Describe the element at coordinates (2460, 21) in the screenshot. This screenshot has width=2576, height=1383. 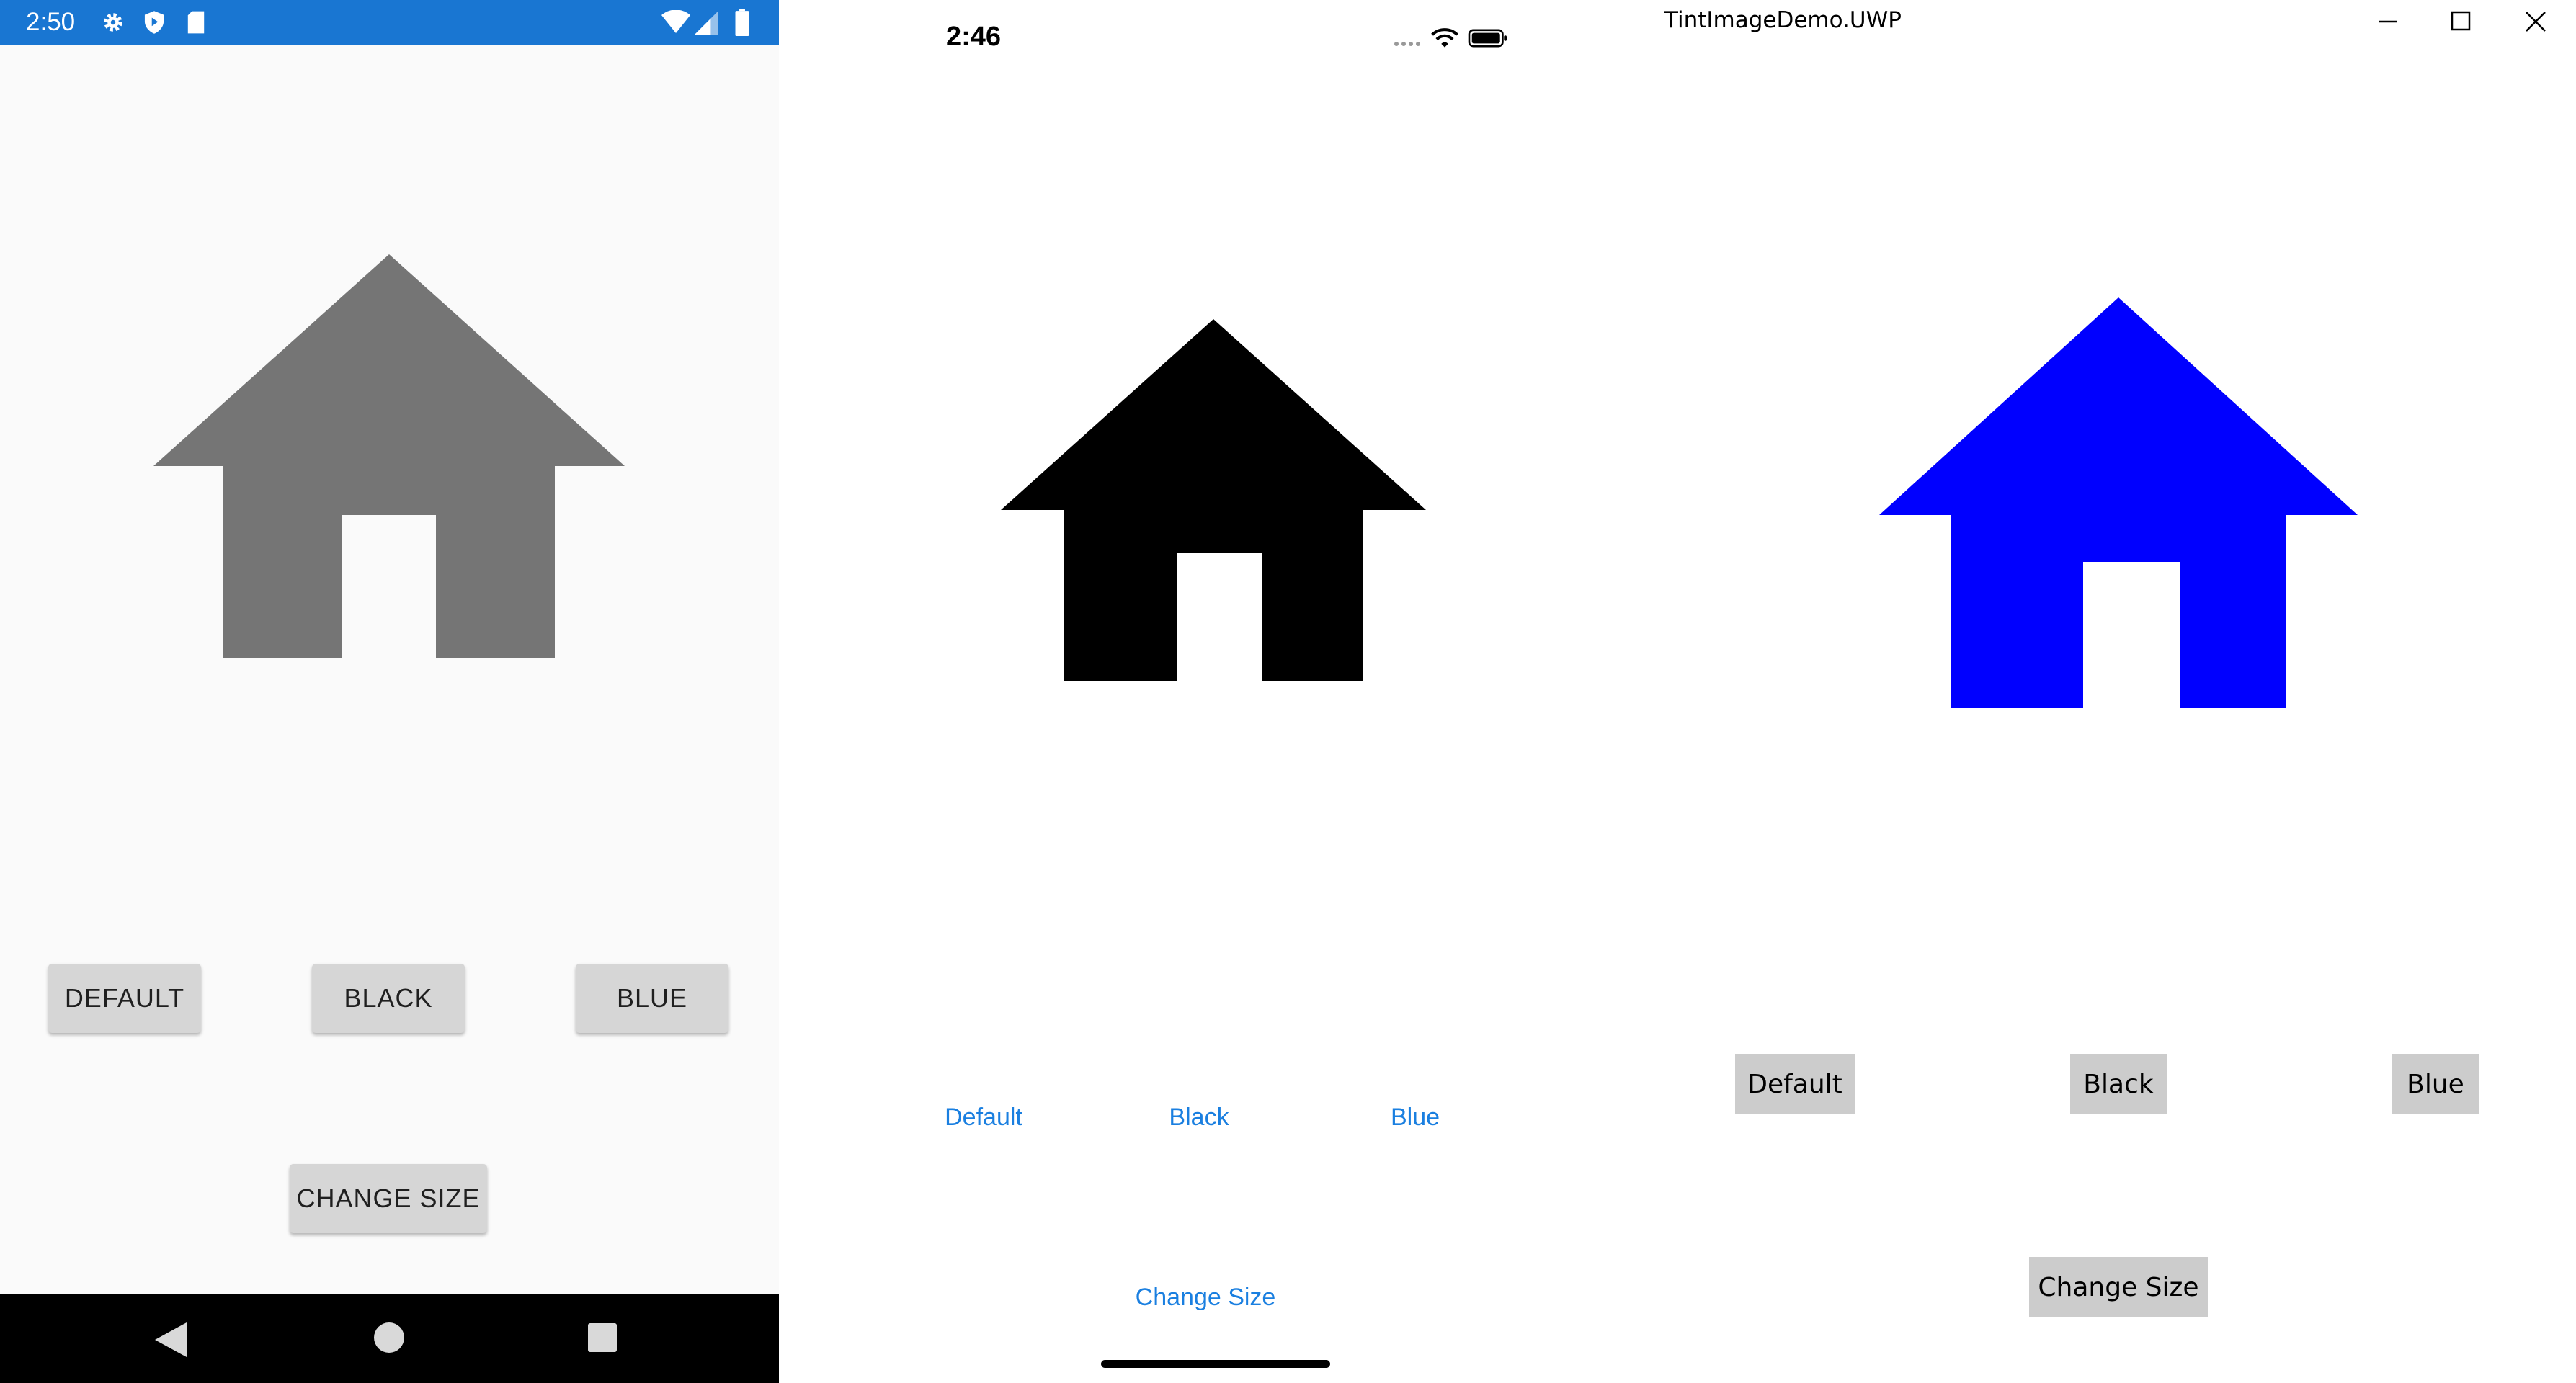
I see `maximize-icon` at that location.